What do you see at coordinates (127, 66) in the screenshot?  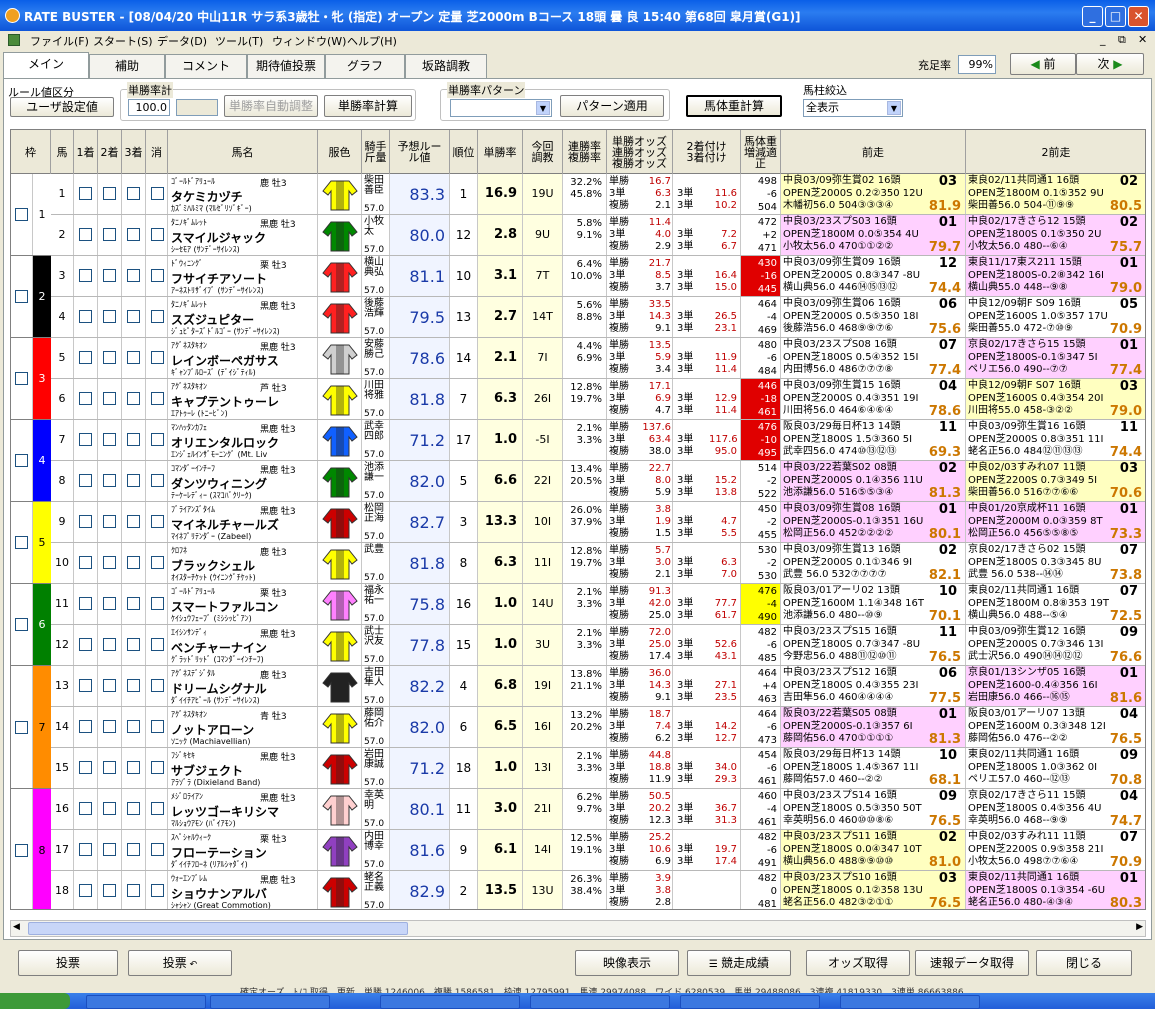 I see `tab-support: 補助` at bounding box center [127, 66].